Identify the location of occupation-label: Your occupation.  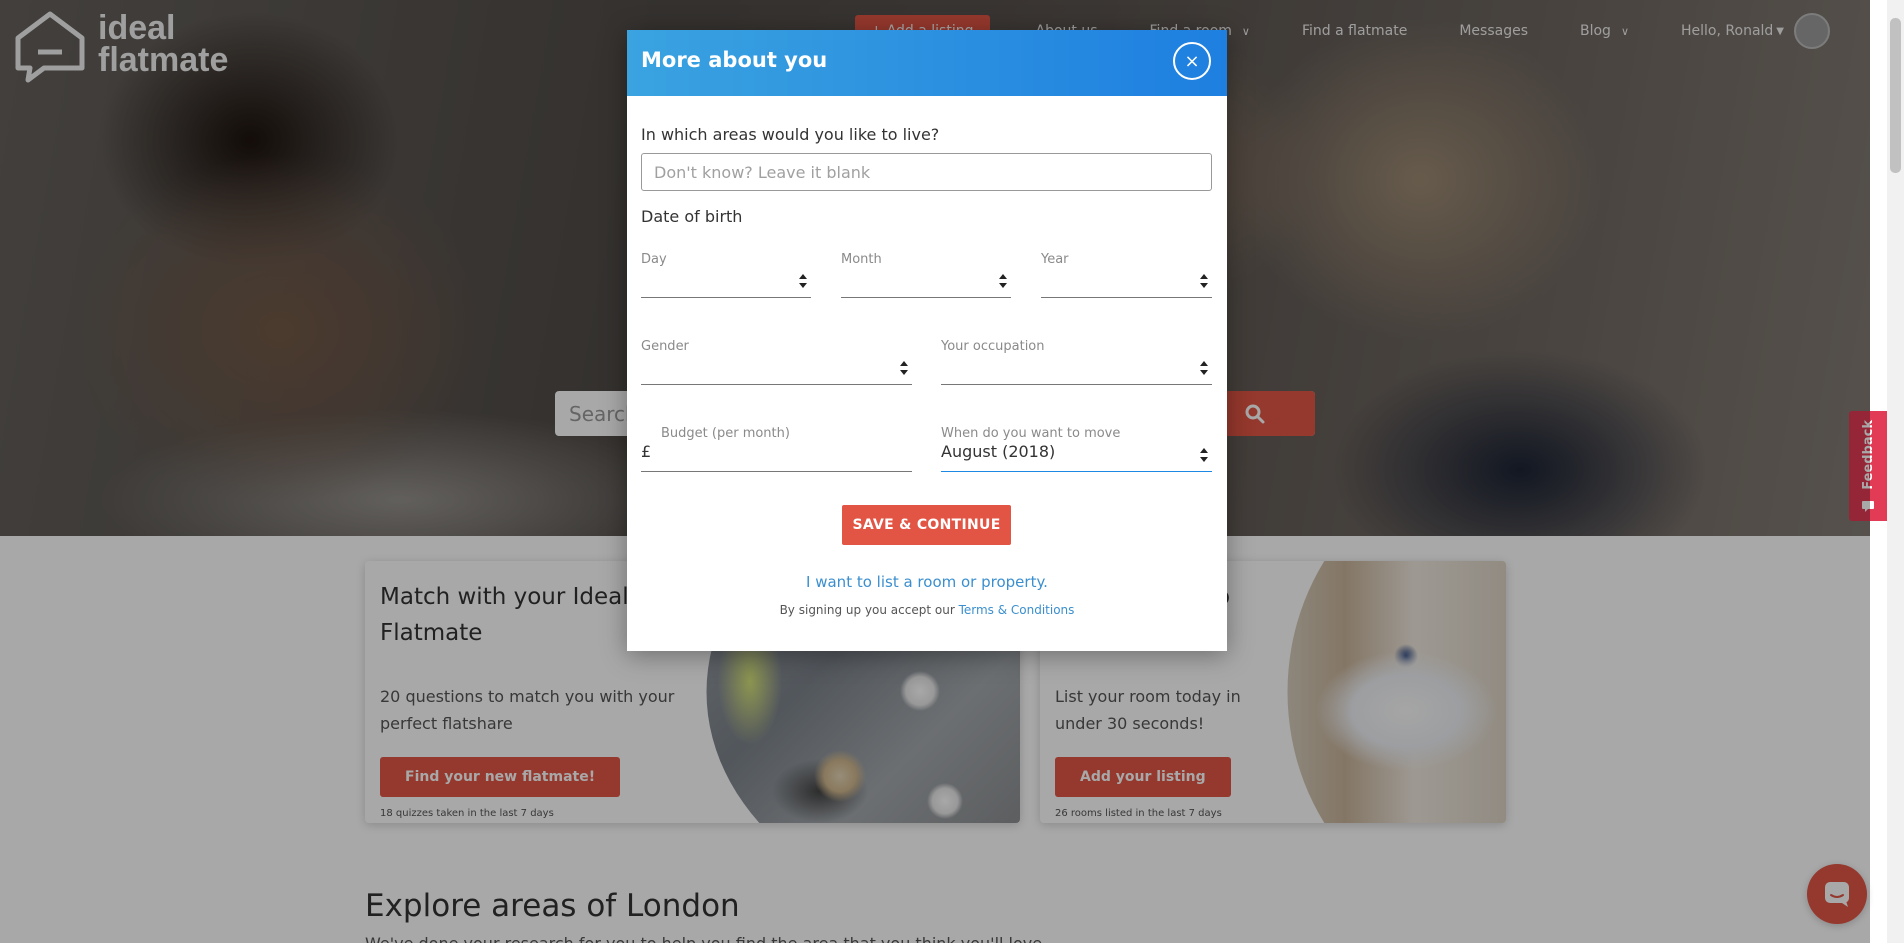
(993, 346).